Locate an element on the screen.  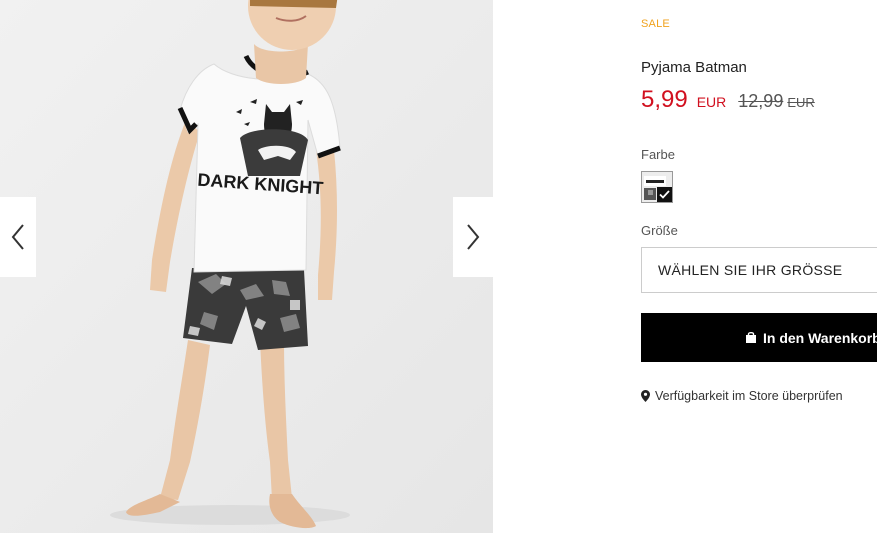
product-title: Pyjama Batman is located at coordinates (694, 67).